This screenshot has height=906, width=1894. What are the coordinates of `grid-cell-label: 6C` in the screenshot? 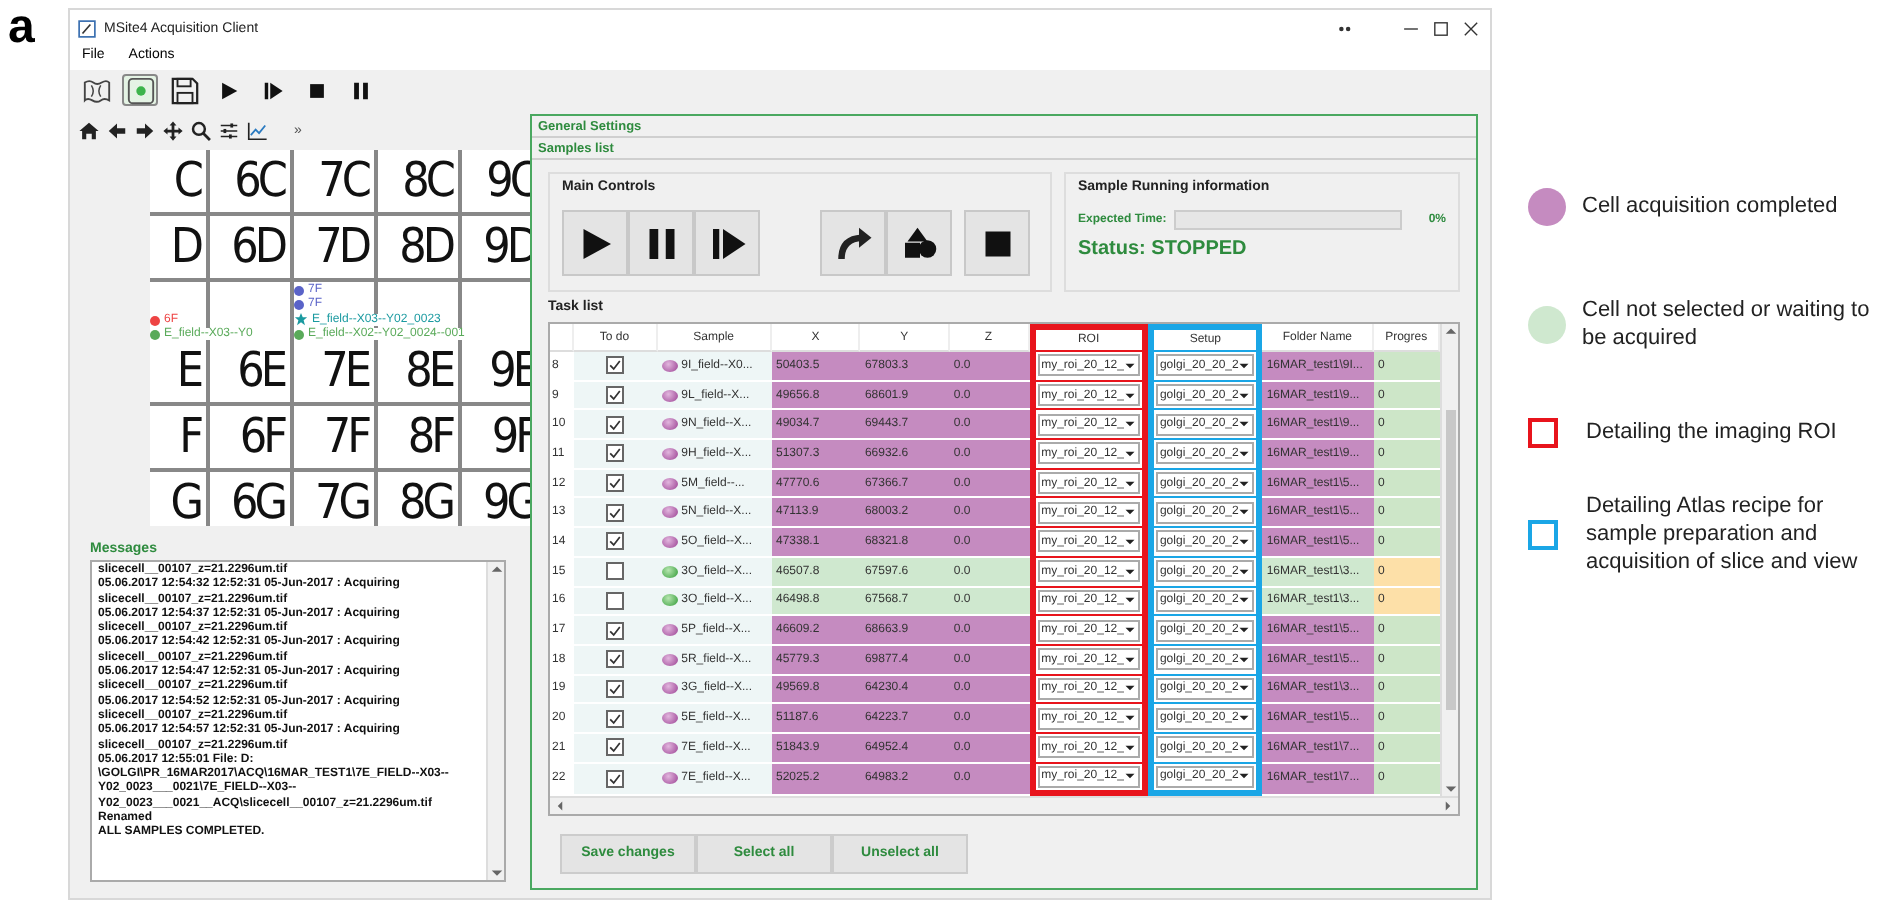 It's located at (259, 181).